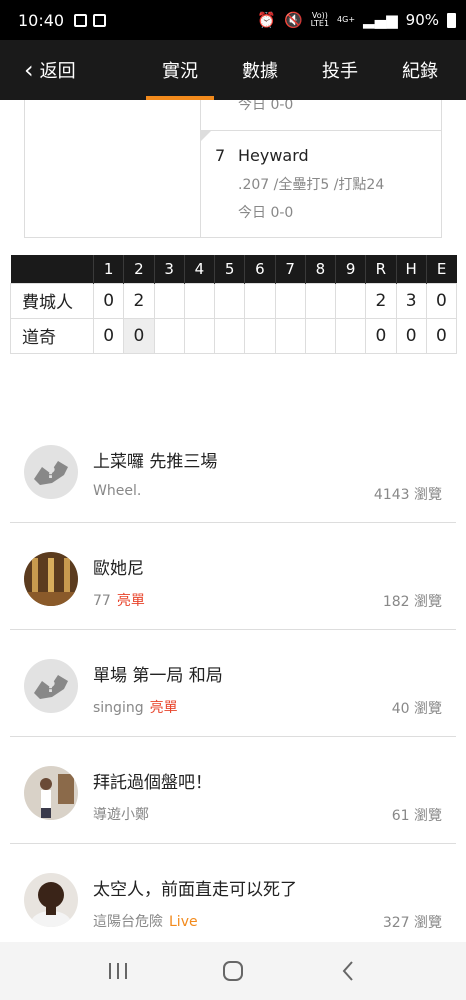  Describe the element at coordinates (139, 335) in the screenshot. I see `inning-score-current: 0` at that location.